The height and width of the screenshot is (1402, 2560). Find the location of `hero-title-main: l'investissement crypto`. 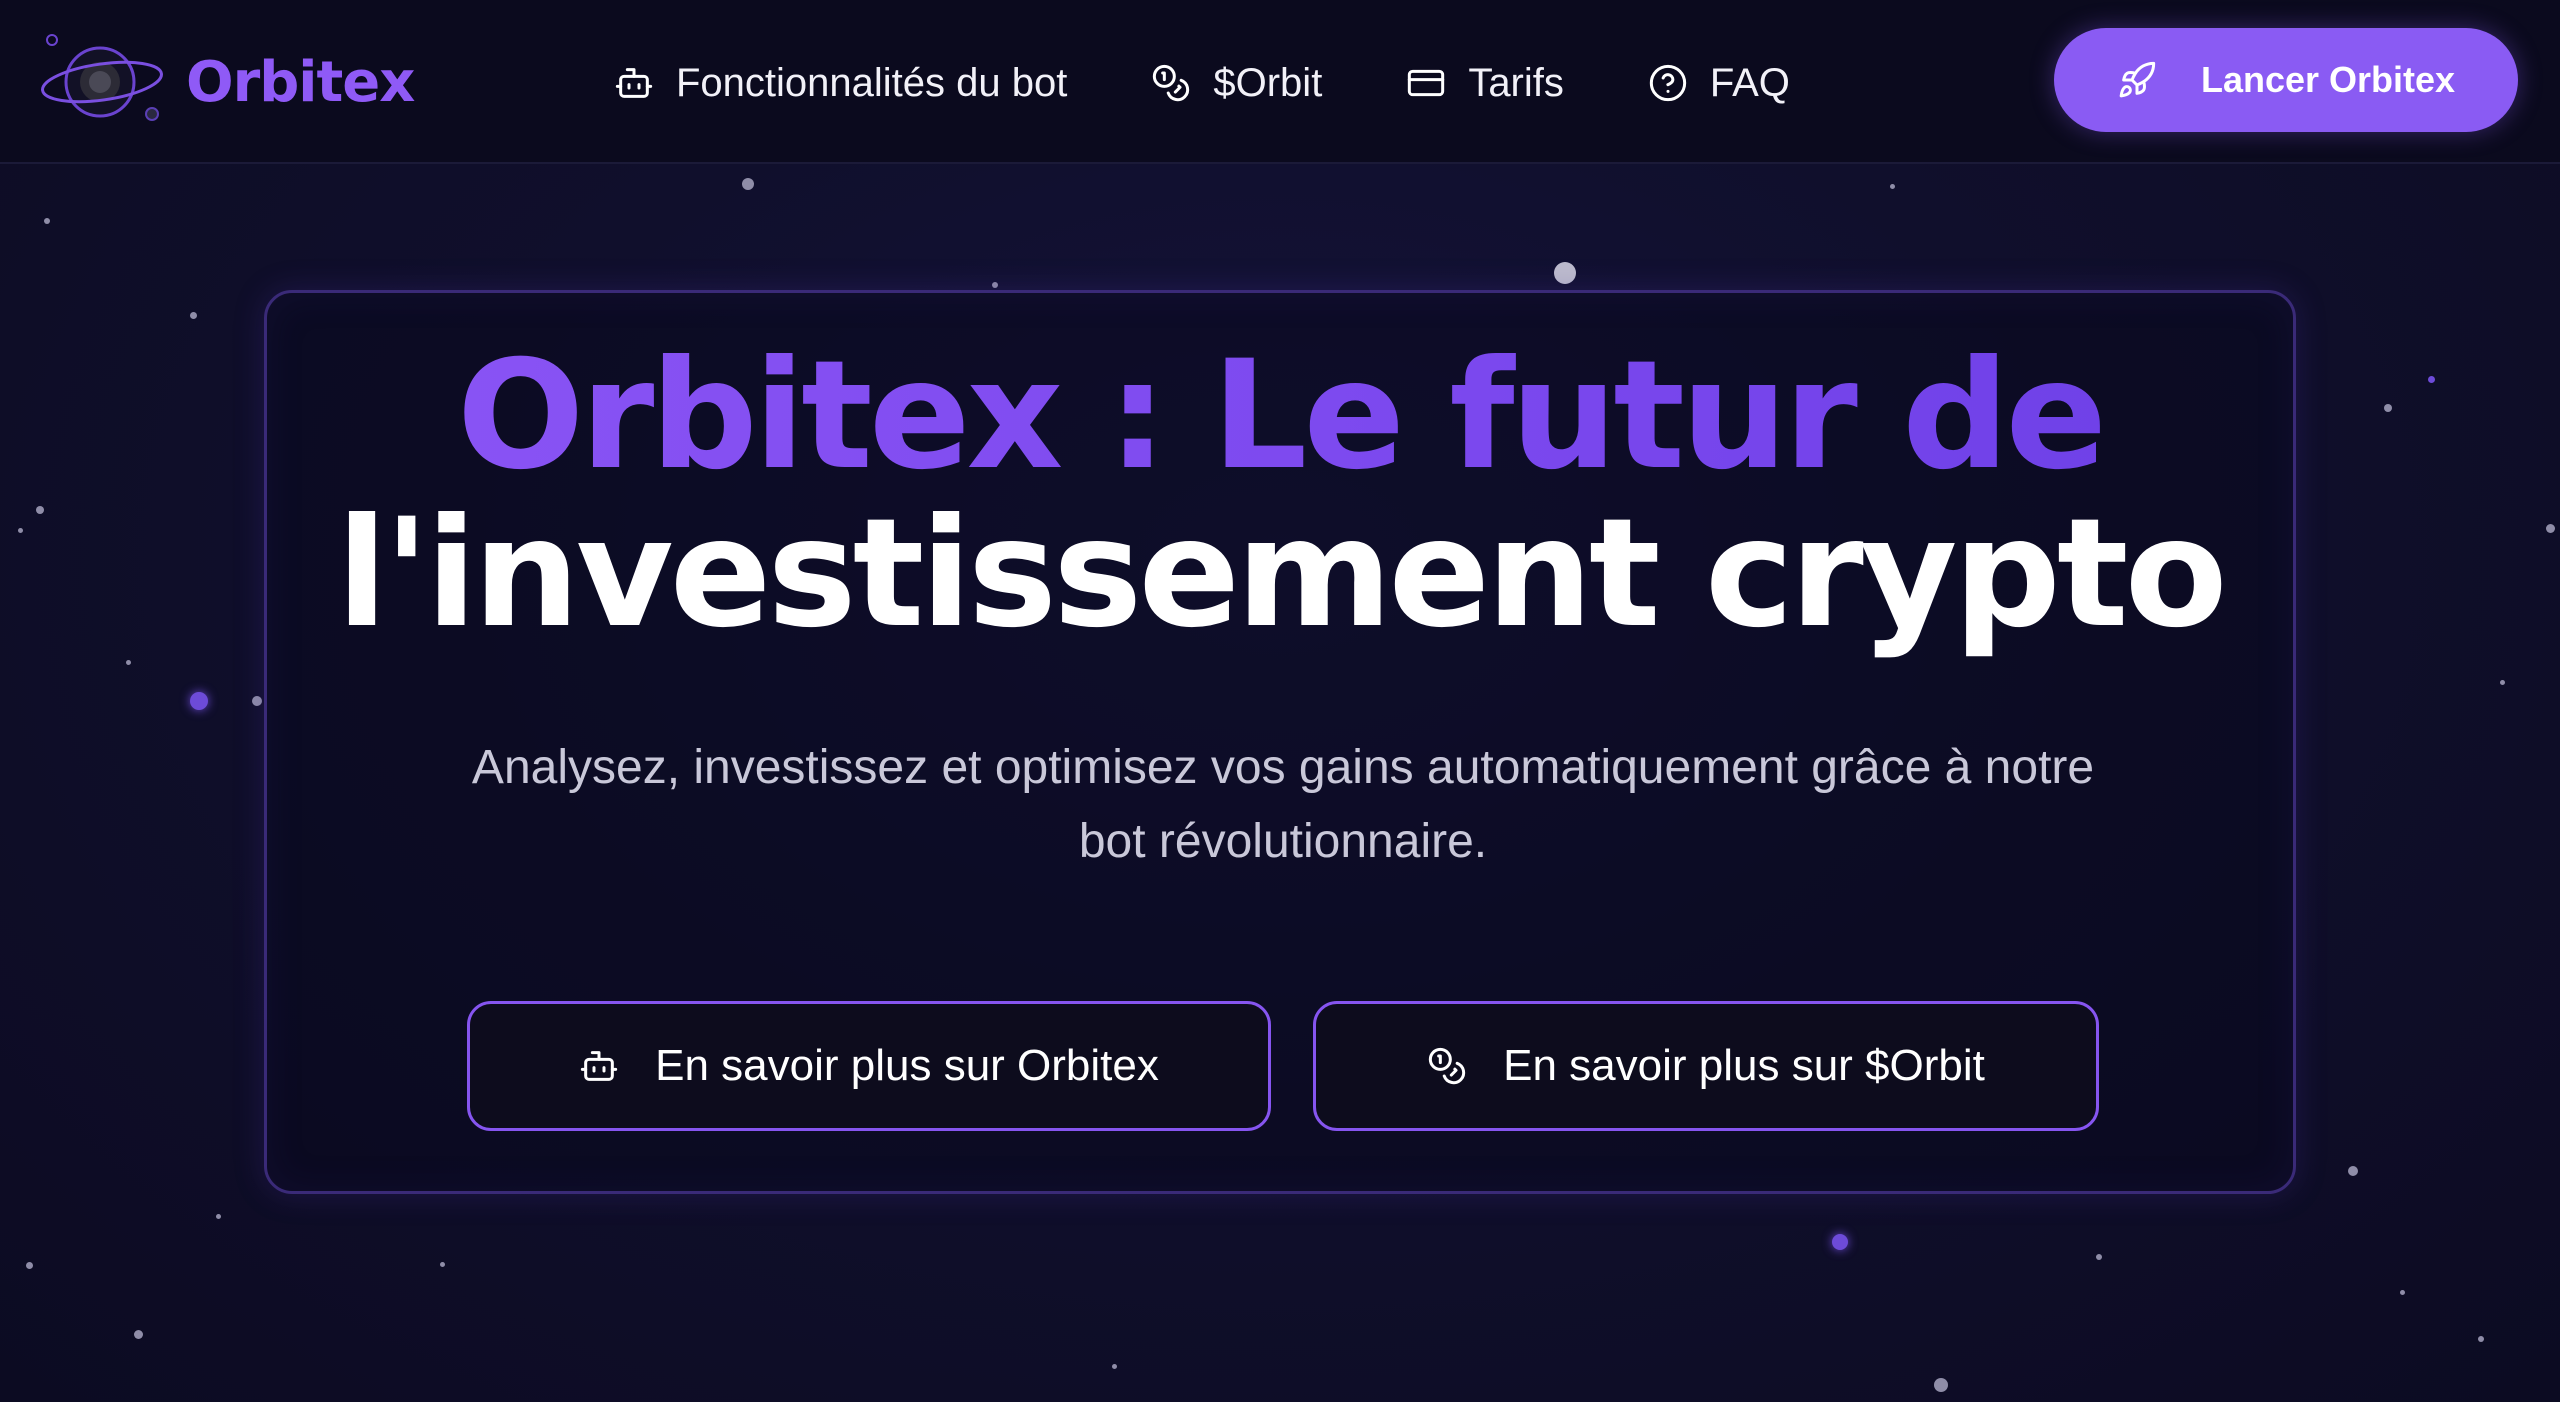

hero-title-main: l'investissement crypto is located at coordinates (1281, 574).